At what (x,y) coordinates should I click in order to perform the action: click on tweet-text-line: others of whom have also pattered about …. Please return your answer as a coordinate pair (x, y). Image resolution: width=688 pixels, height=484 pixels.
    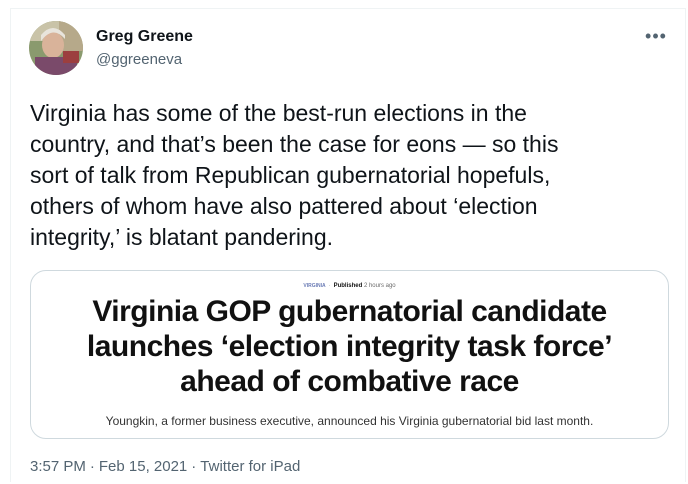
    Looking at the image, I should click on (284, 206).